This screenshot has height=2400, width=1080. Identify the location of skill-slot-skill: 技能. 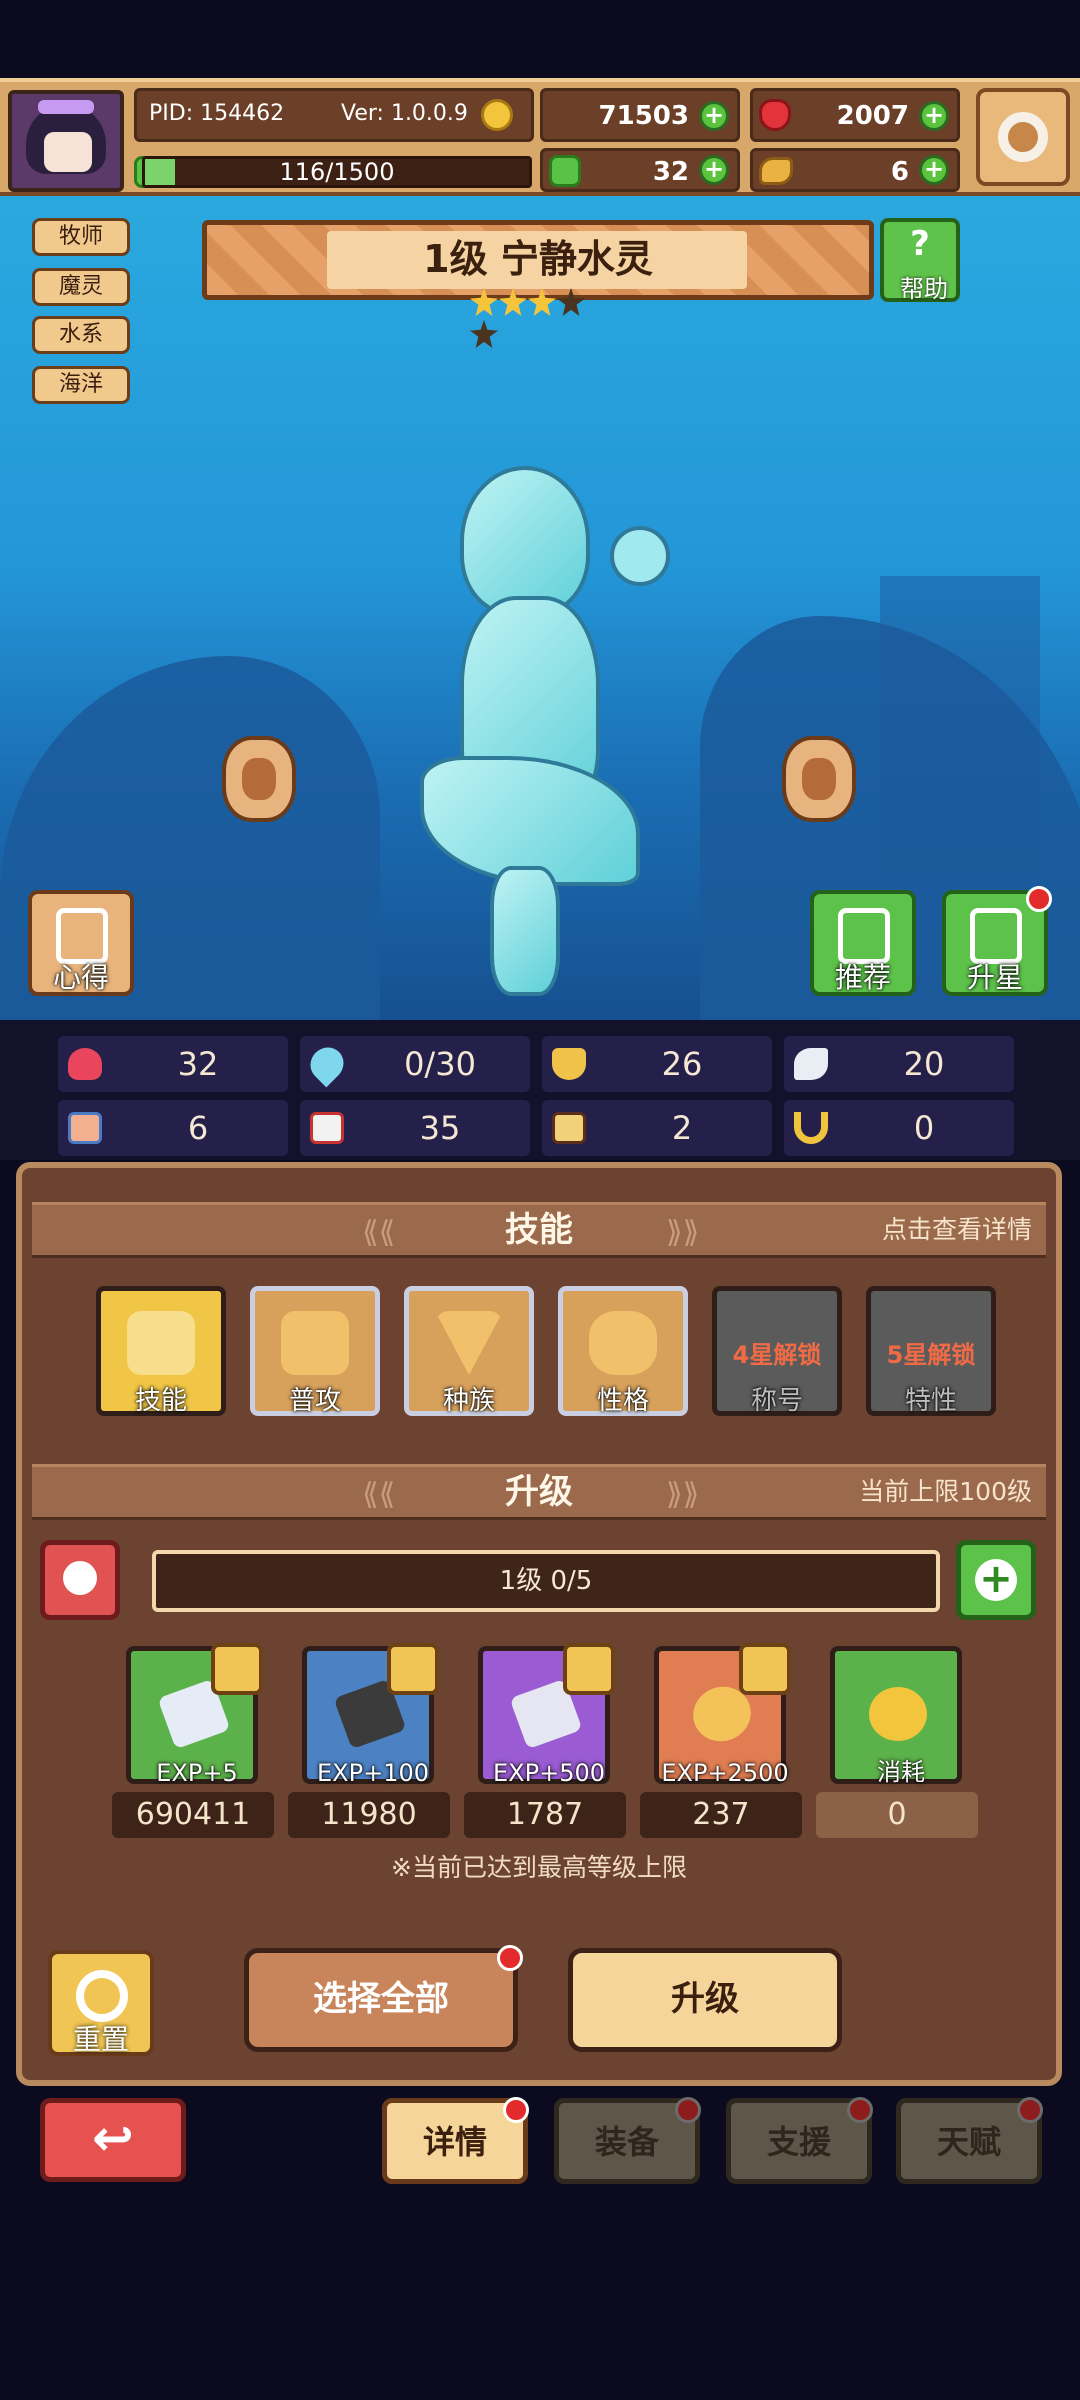
(161, 1351).